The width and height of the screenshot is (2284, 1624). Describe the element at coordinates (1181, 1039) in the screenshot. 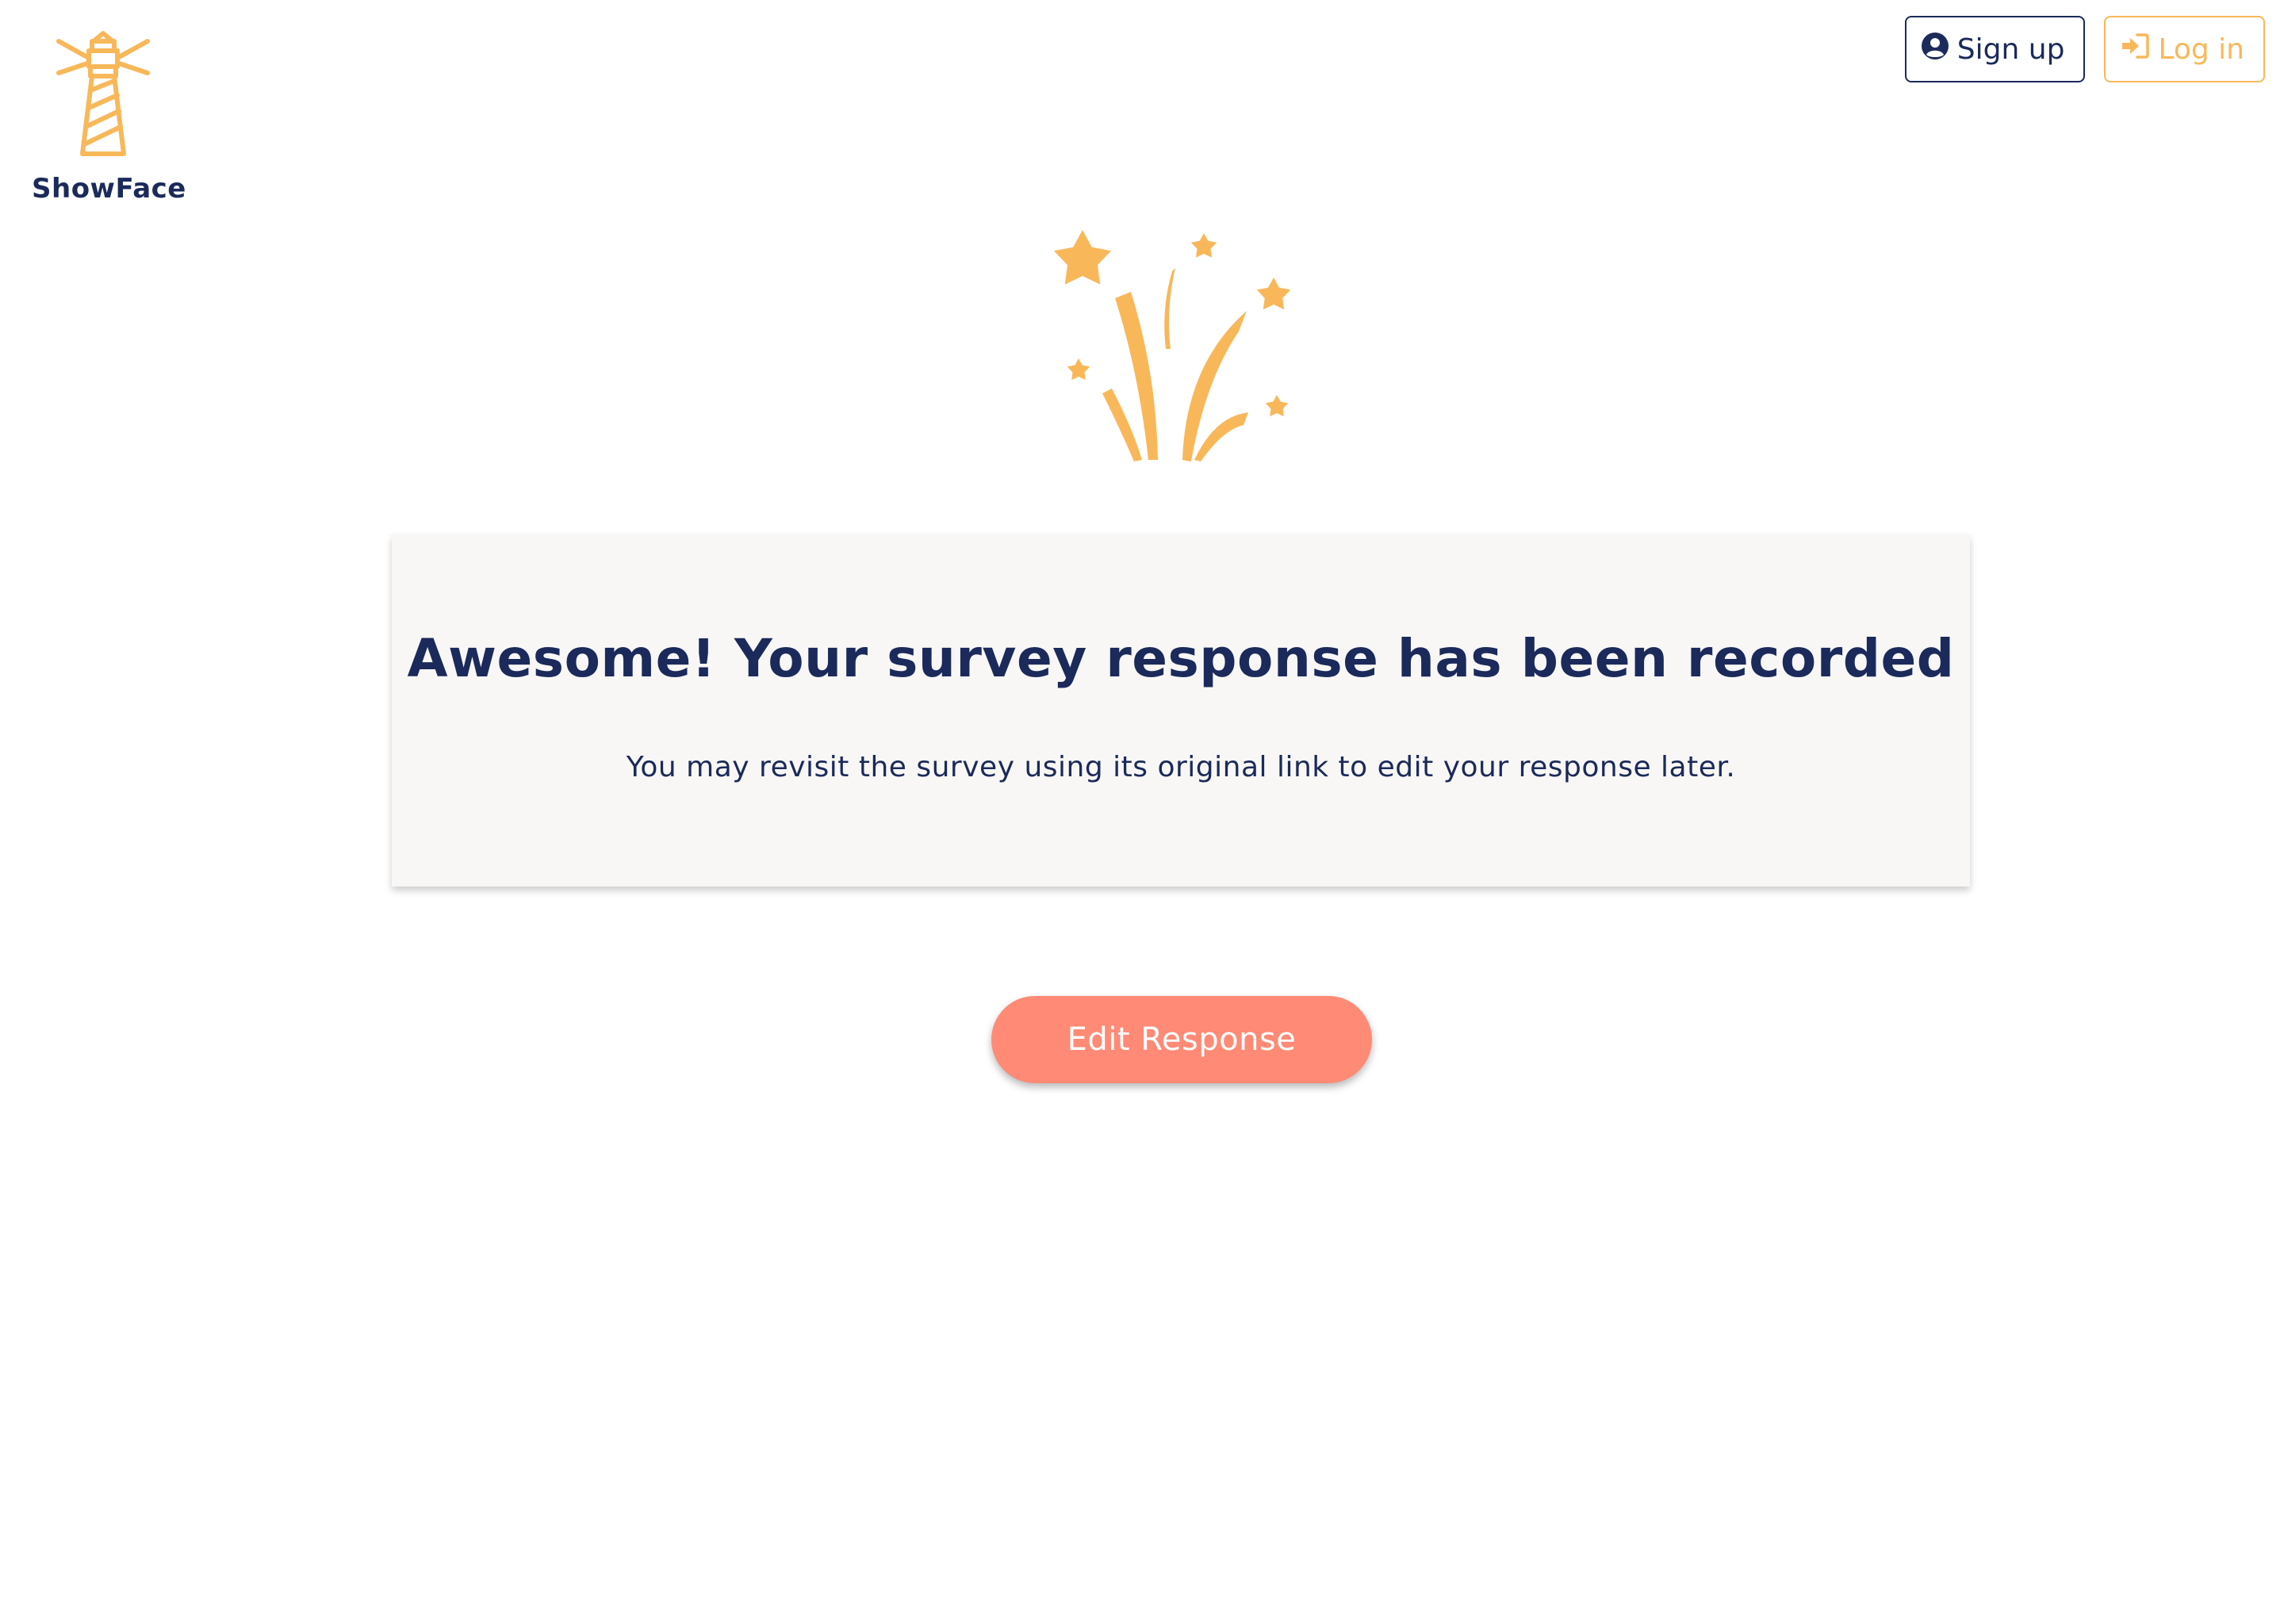

I see `edit-response-button: Edit Response` at that location.